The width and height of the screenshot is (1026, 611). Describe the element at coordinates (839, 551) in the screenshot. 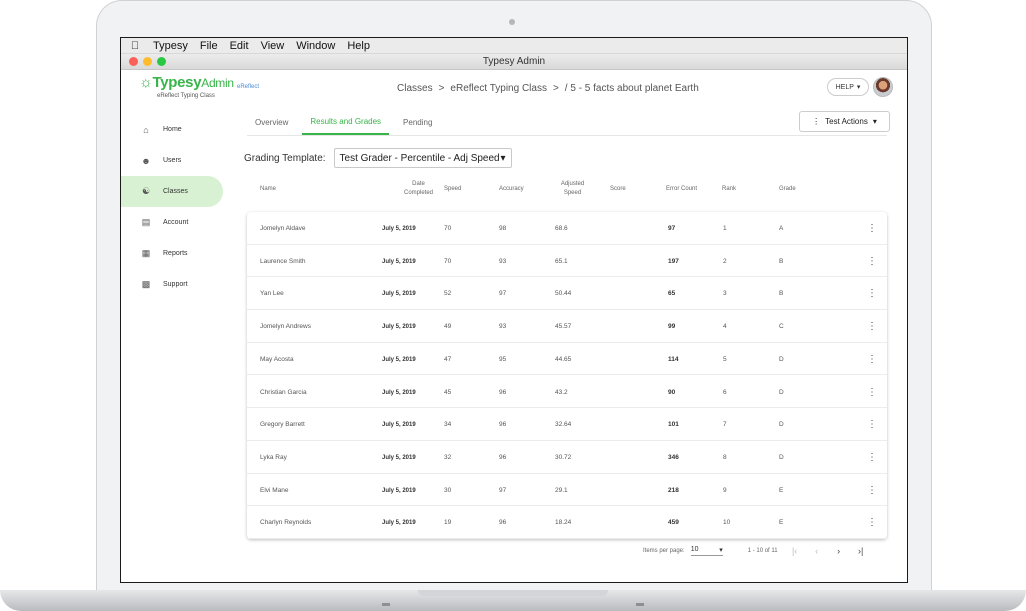

I see `next-page-icon: ›` at that location.